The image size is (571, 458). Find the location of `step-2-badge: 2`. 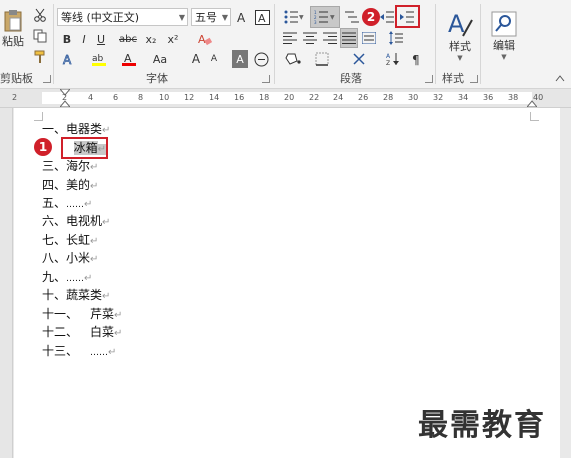

step-2-badge: 2 is located at coordinates (371, 17).